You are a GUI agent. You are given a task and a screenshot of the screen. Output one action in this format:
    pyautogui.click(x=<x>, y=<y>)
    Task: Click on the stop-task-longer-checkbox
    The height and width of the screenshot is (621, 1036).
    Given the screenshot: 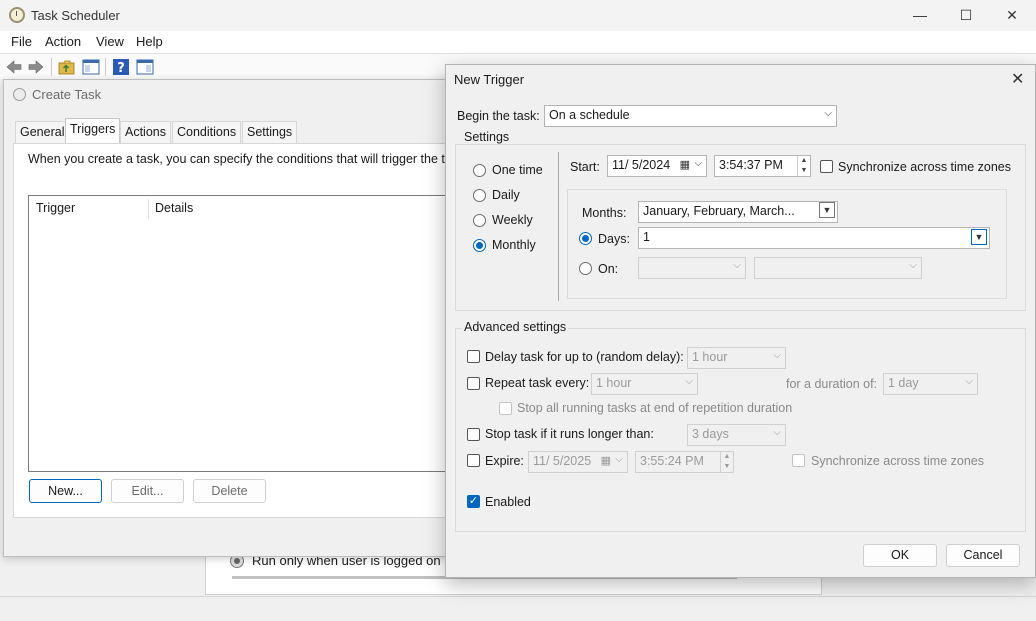 What is the action you would take?
    pyautogui.click(x=473, y=434)
    